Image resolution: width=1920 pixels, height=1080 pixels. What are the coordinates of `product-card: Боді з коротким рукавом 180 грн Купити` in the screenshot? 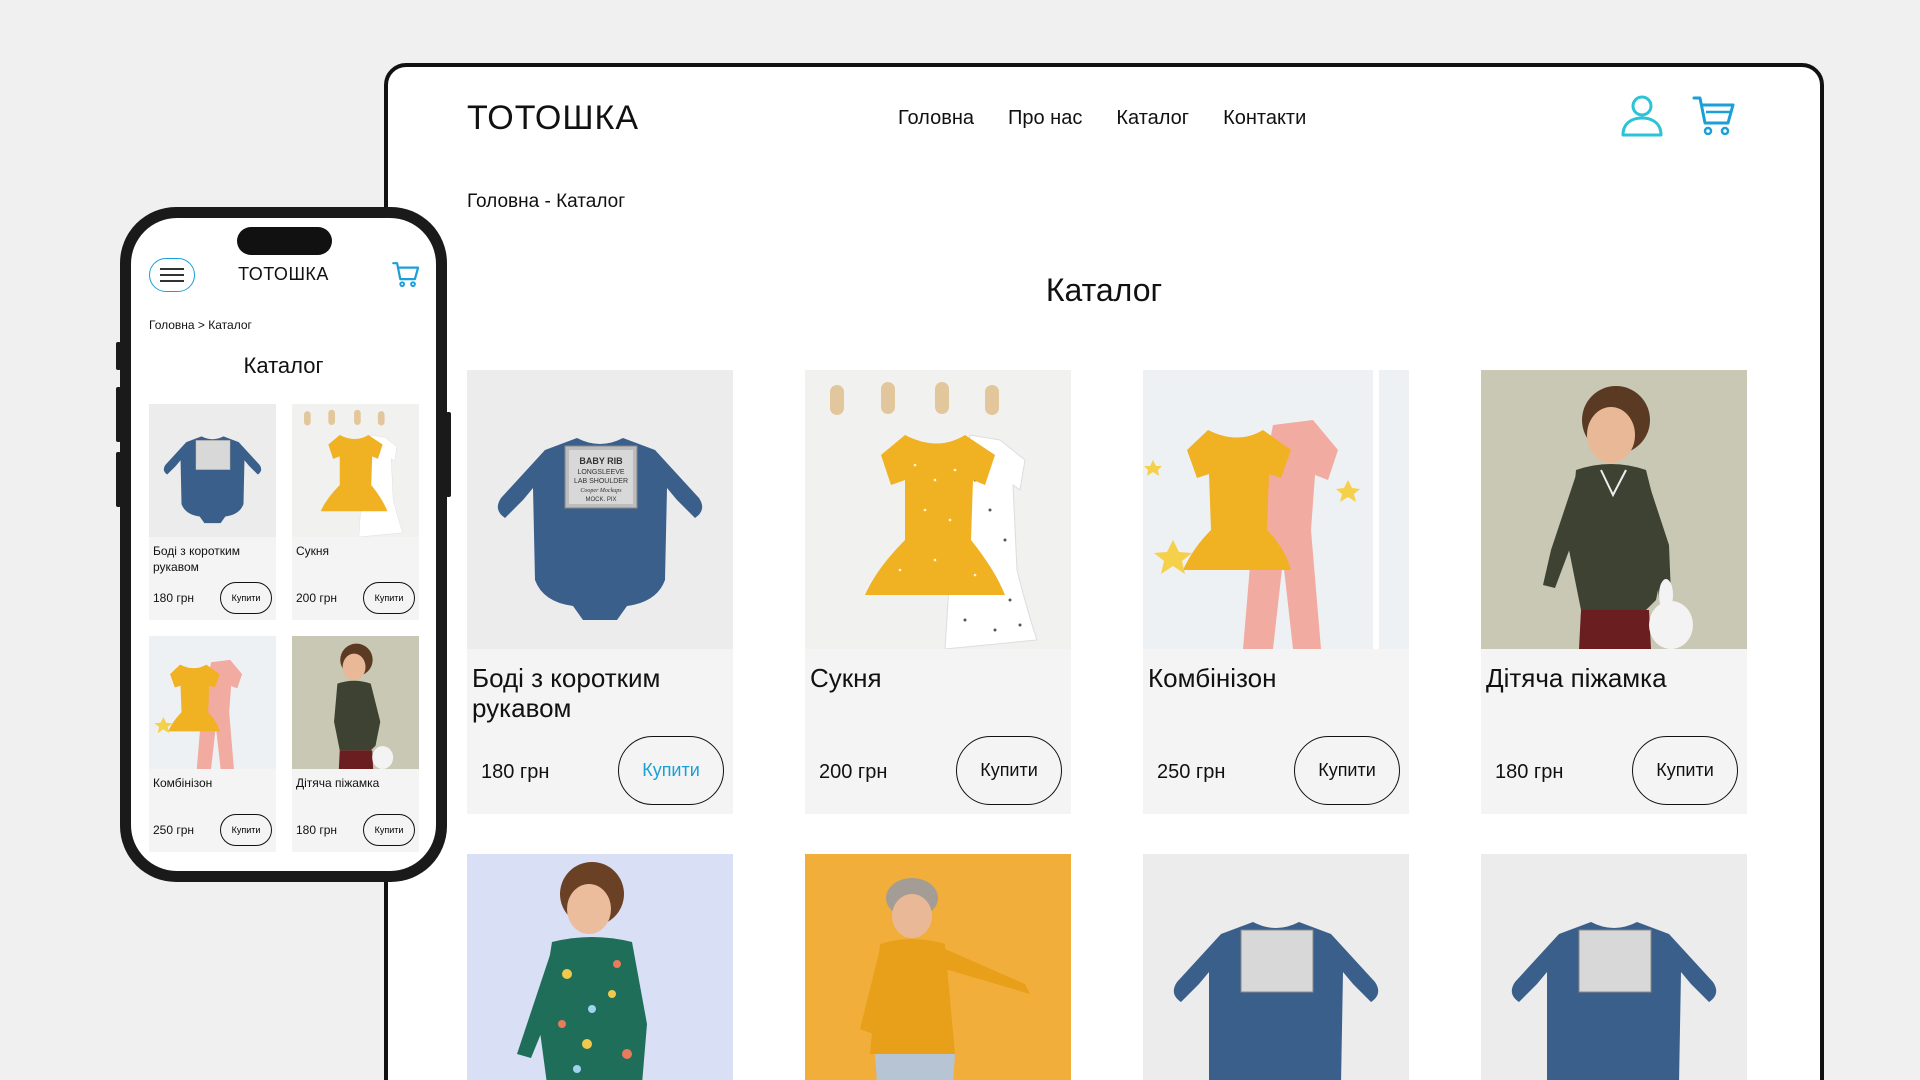 It's located at (212, 512).